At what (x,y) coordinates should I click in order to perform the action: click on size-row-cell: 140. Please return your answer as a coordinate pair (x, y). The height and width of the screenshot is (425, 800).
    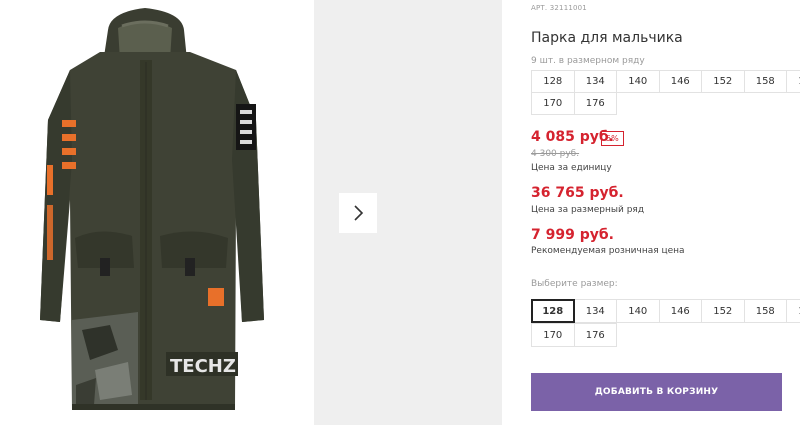
    Looking at the image, I should click on (638, 81).